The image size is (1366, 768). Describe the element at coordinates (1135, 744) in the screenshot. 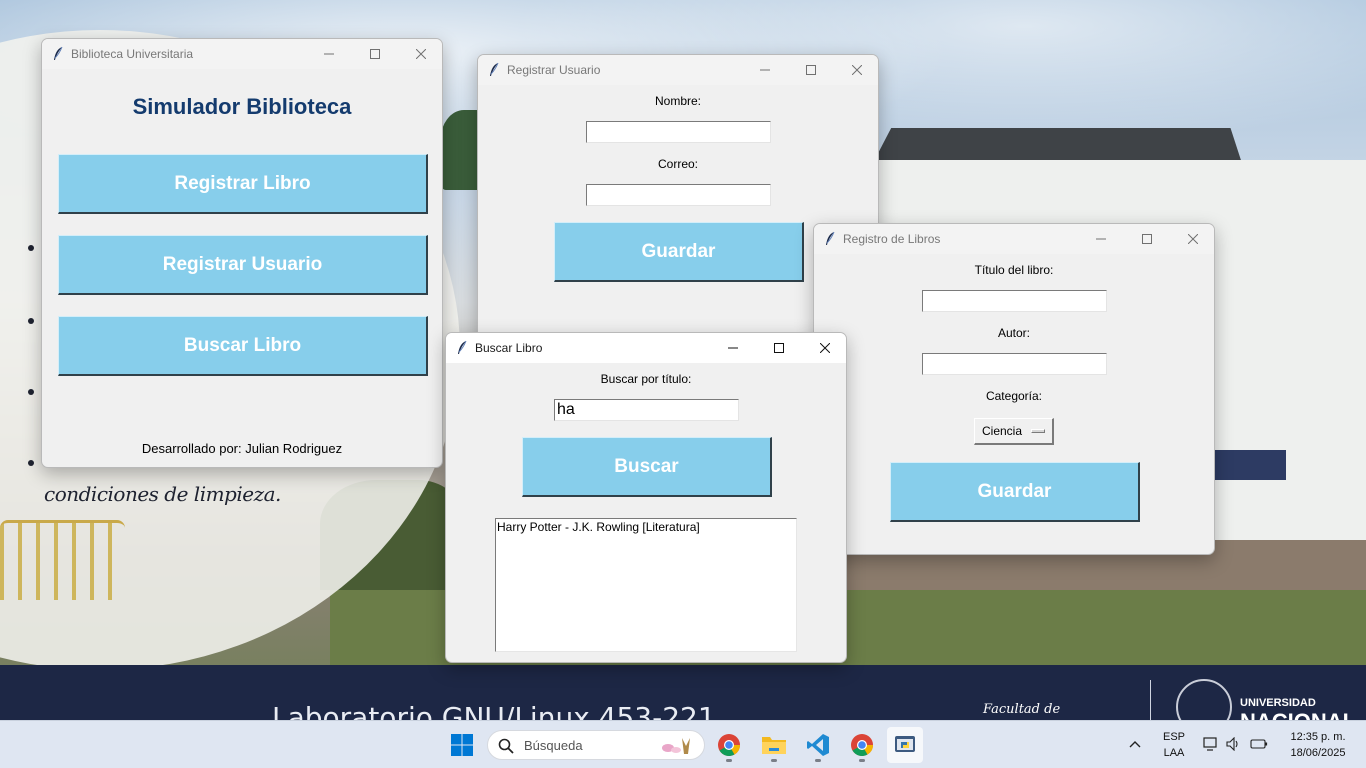

I see `chevron-up-icon` at that location.